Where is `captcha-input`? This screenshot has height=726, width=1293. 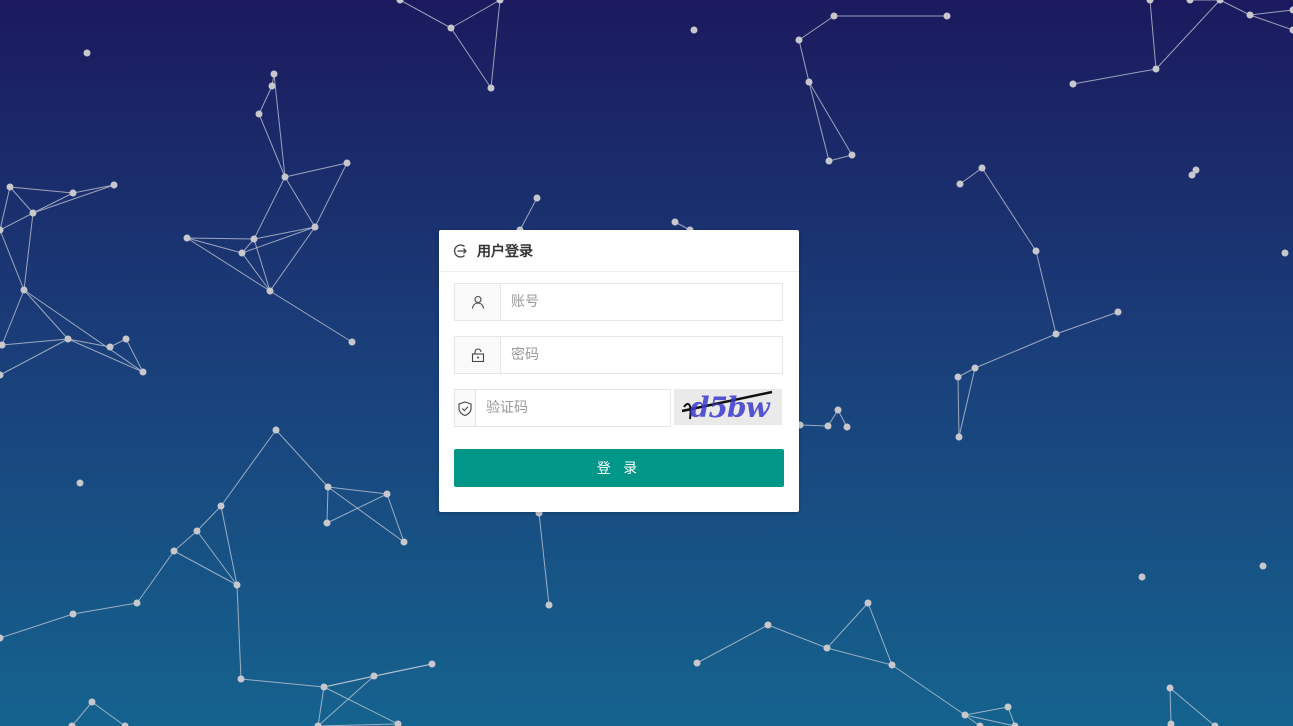 captcha-input is located at coordinates (573, 408).